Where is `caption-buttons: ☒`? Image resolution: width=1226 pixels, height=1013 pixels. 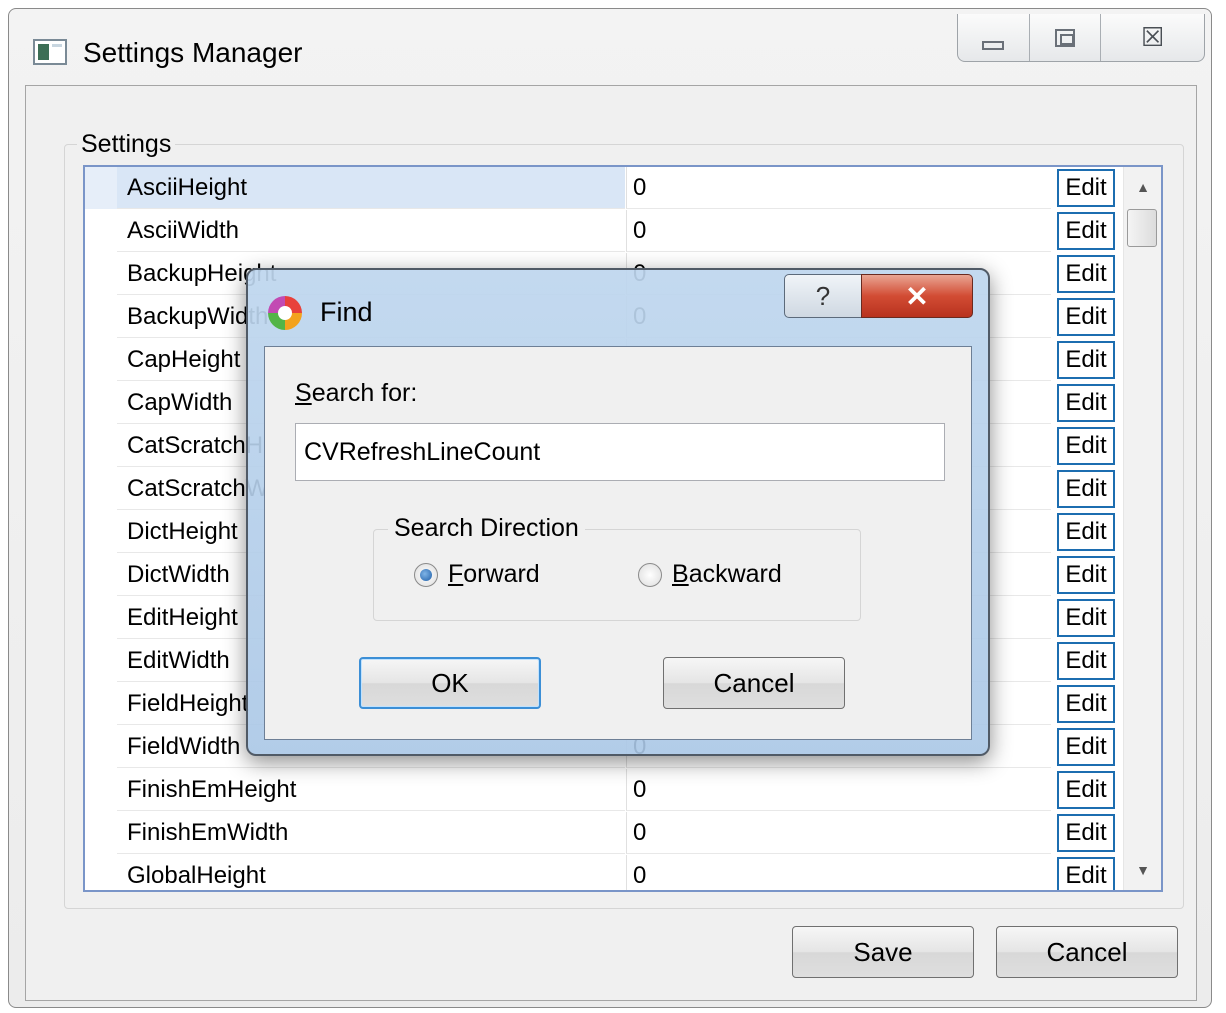 caption-buttons: ☒ is located at coordinates (1081, 38).